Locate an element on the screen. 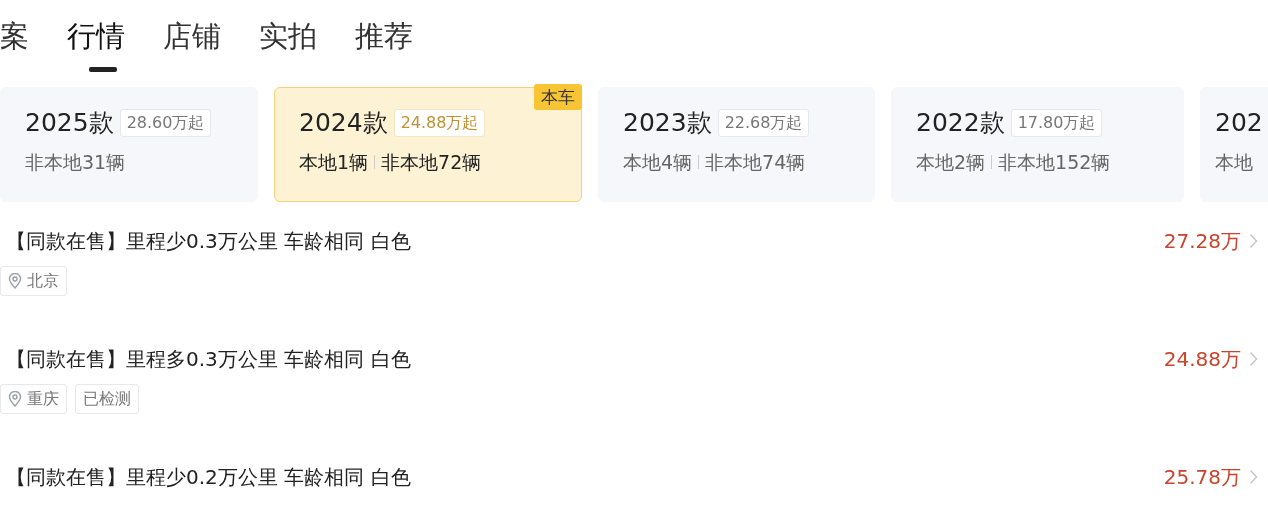 This screenshot has height=512, width=1268. model-year: 2022款 is located at coordinates (960, 123).